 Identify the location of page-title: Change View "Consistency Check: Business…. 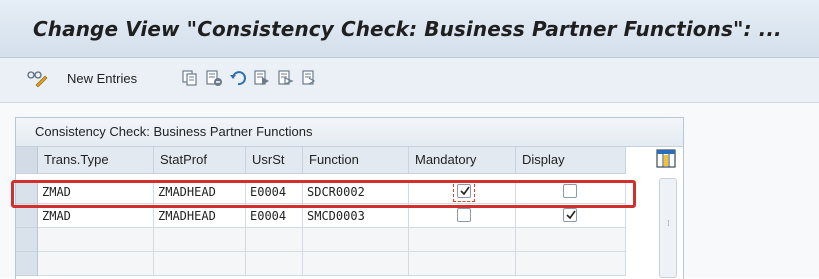
(407, 29).